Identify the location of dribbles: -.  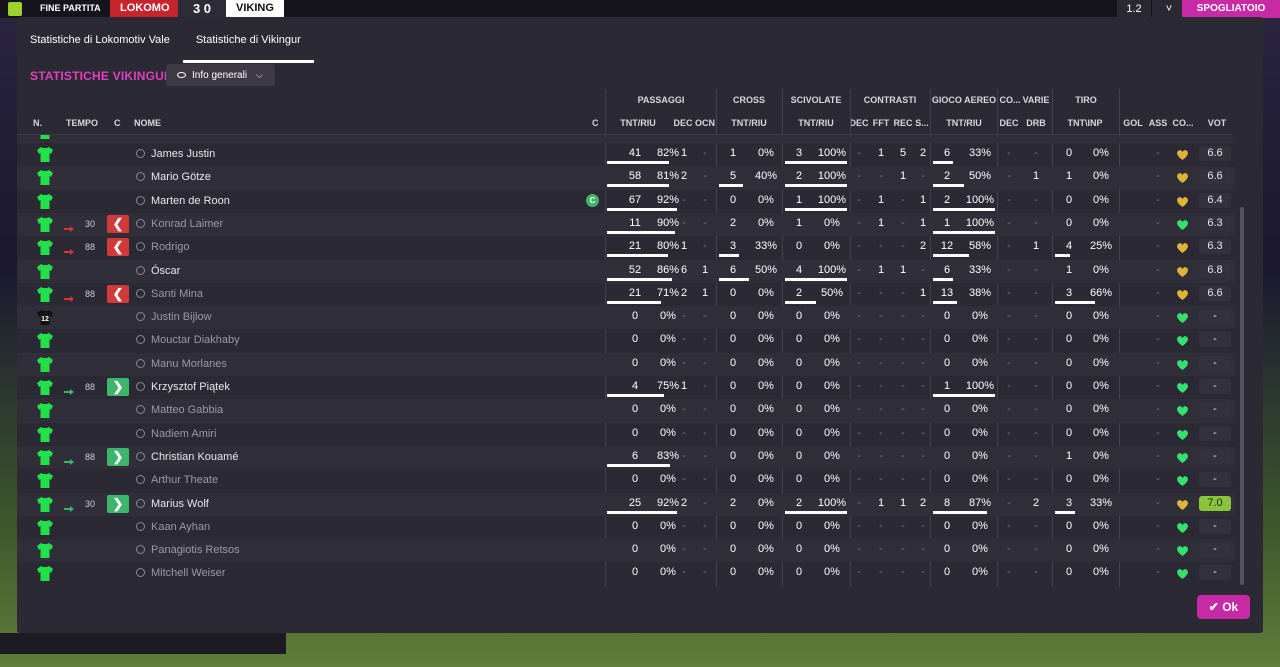
(1036, 409).